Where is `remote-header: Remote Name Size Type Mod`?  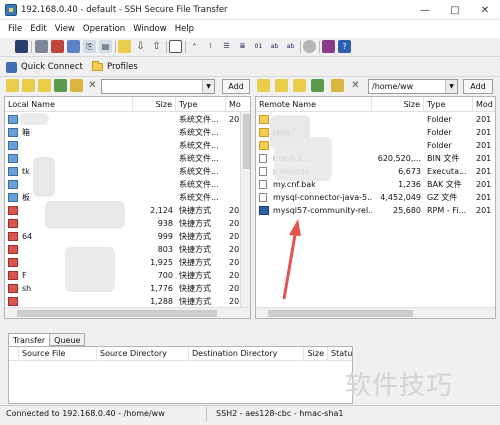
remote-header: Remote Name Size Type Mod is located at coordinates (375, 104).